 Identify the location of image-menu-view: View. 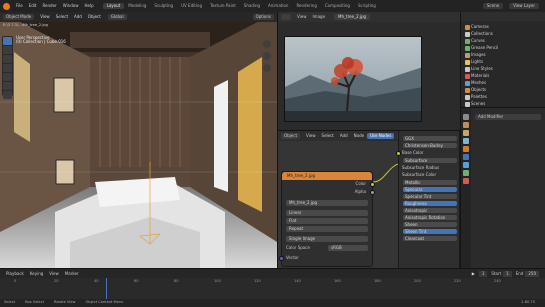
(302, 17).